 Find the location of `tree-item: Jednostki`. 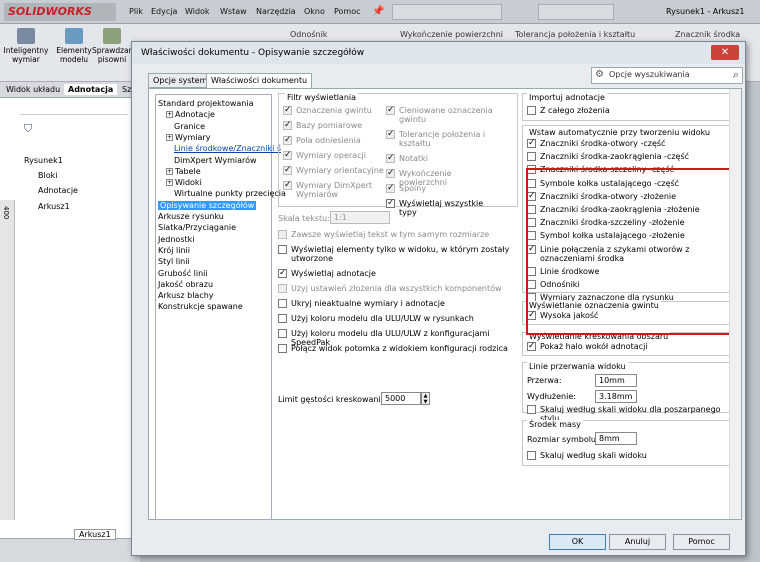

tree-item: Jednostki is located at coordinates (176, 239).